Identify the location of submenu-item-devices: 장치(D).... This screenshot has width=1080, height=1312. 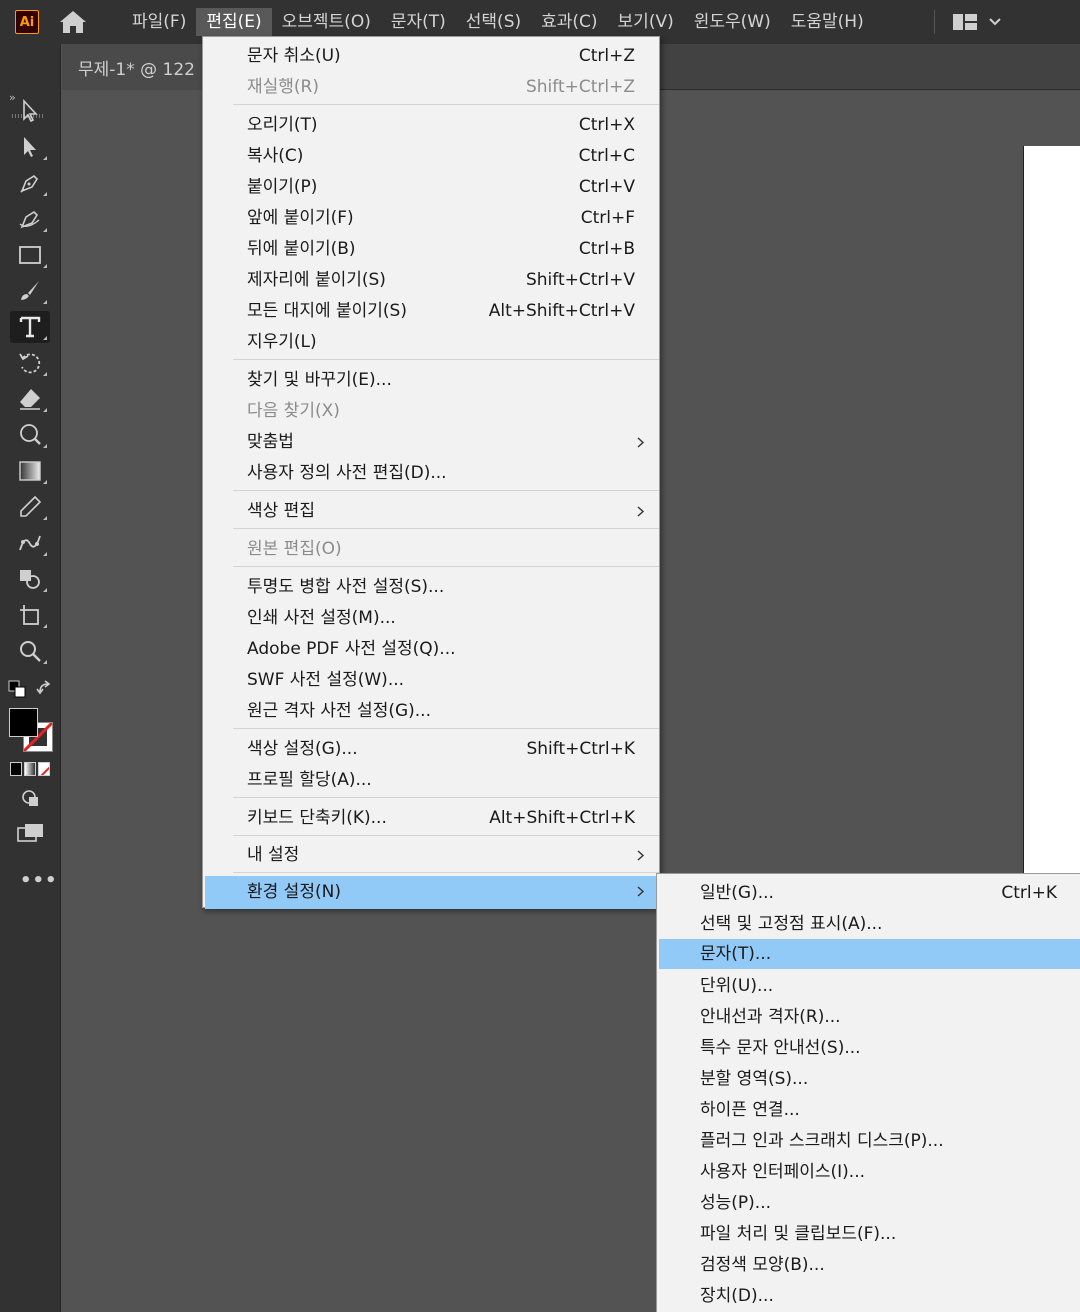
(869, 1296).